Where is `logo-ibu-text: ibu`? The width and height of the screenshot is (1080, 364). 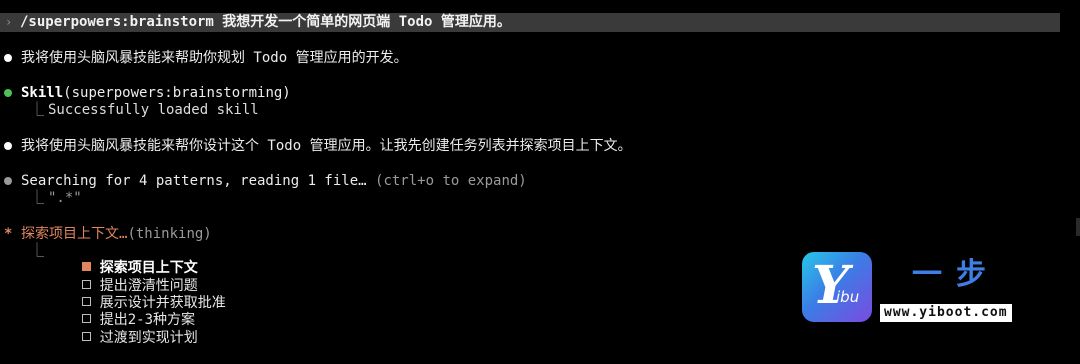 logo-ibu-text: ibu is located at coordinates (848, 297).